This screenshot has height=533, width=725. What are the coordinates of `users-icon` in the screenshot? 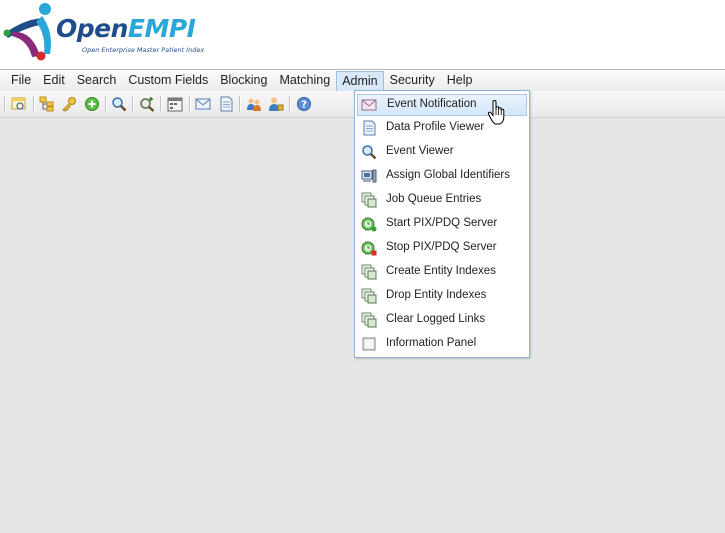 It's located at (254, 104).